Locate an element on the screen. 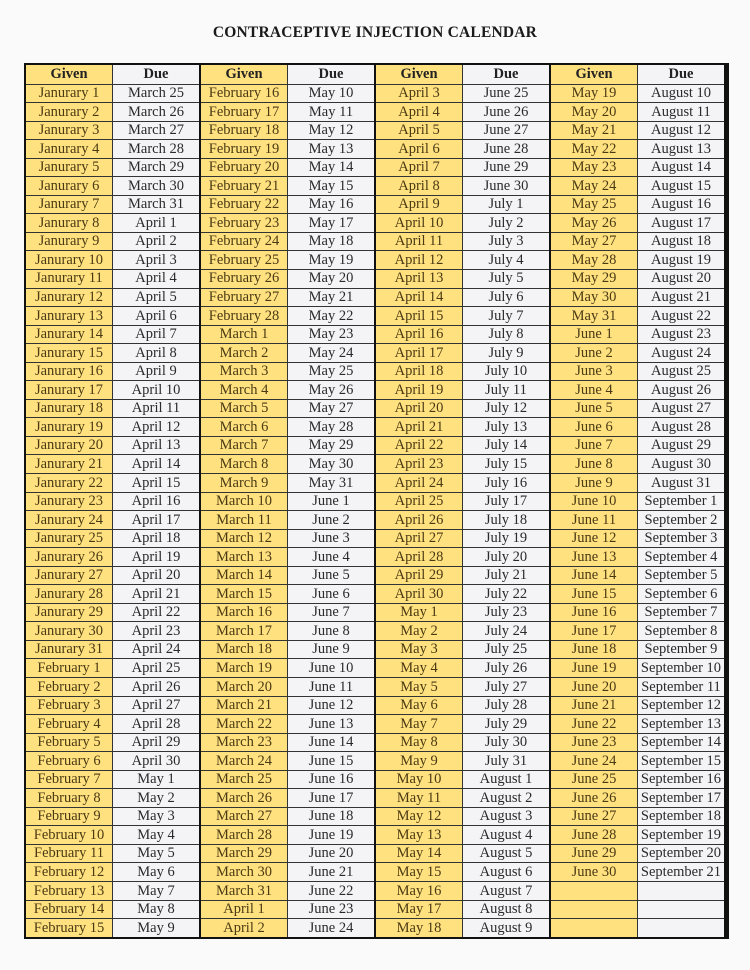 This screenshot has width=750, height=970. due-date-cell: August 26 is located at coordinates (681, 390).